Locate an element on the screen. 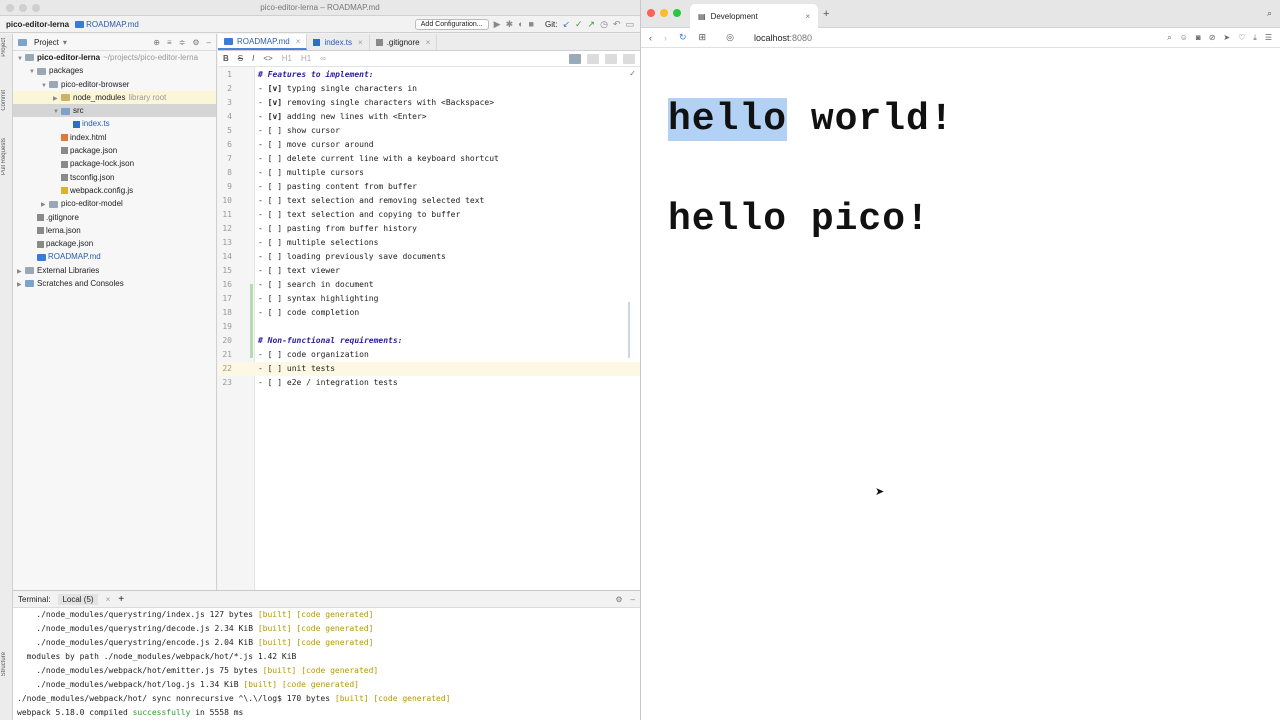 Image resolution: width=1280 pixels, height=720 pixels. link-icon: ∞ is located at coordinates (323, 58).